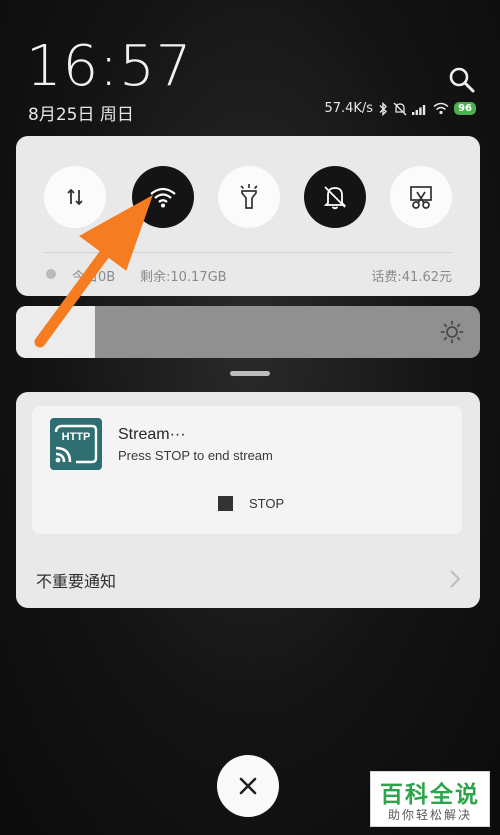 This screenshot has height=835, width=500. Describe the element at coordinates (349, 108) in the screenshot. I see `net-speed: 57.4K/s` at that location.